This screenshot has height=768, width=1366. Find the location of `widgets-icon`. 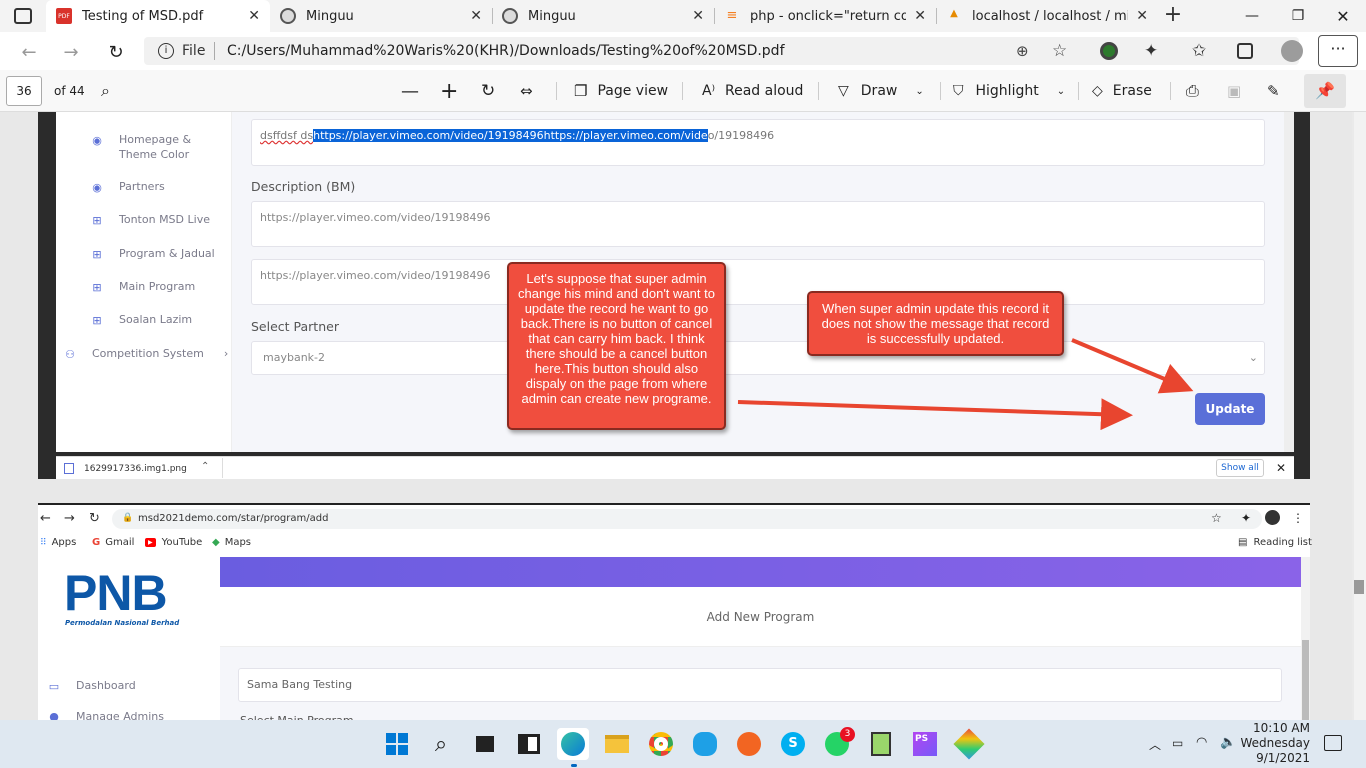

widgets-icon is located at coordinates (529, 744).